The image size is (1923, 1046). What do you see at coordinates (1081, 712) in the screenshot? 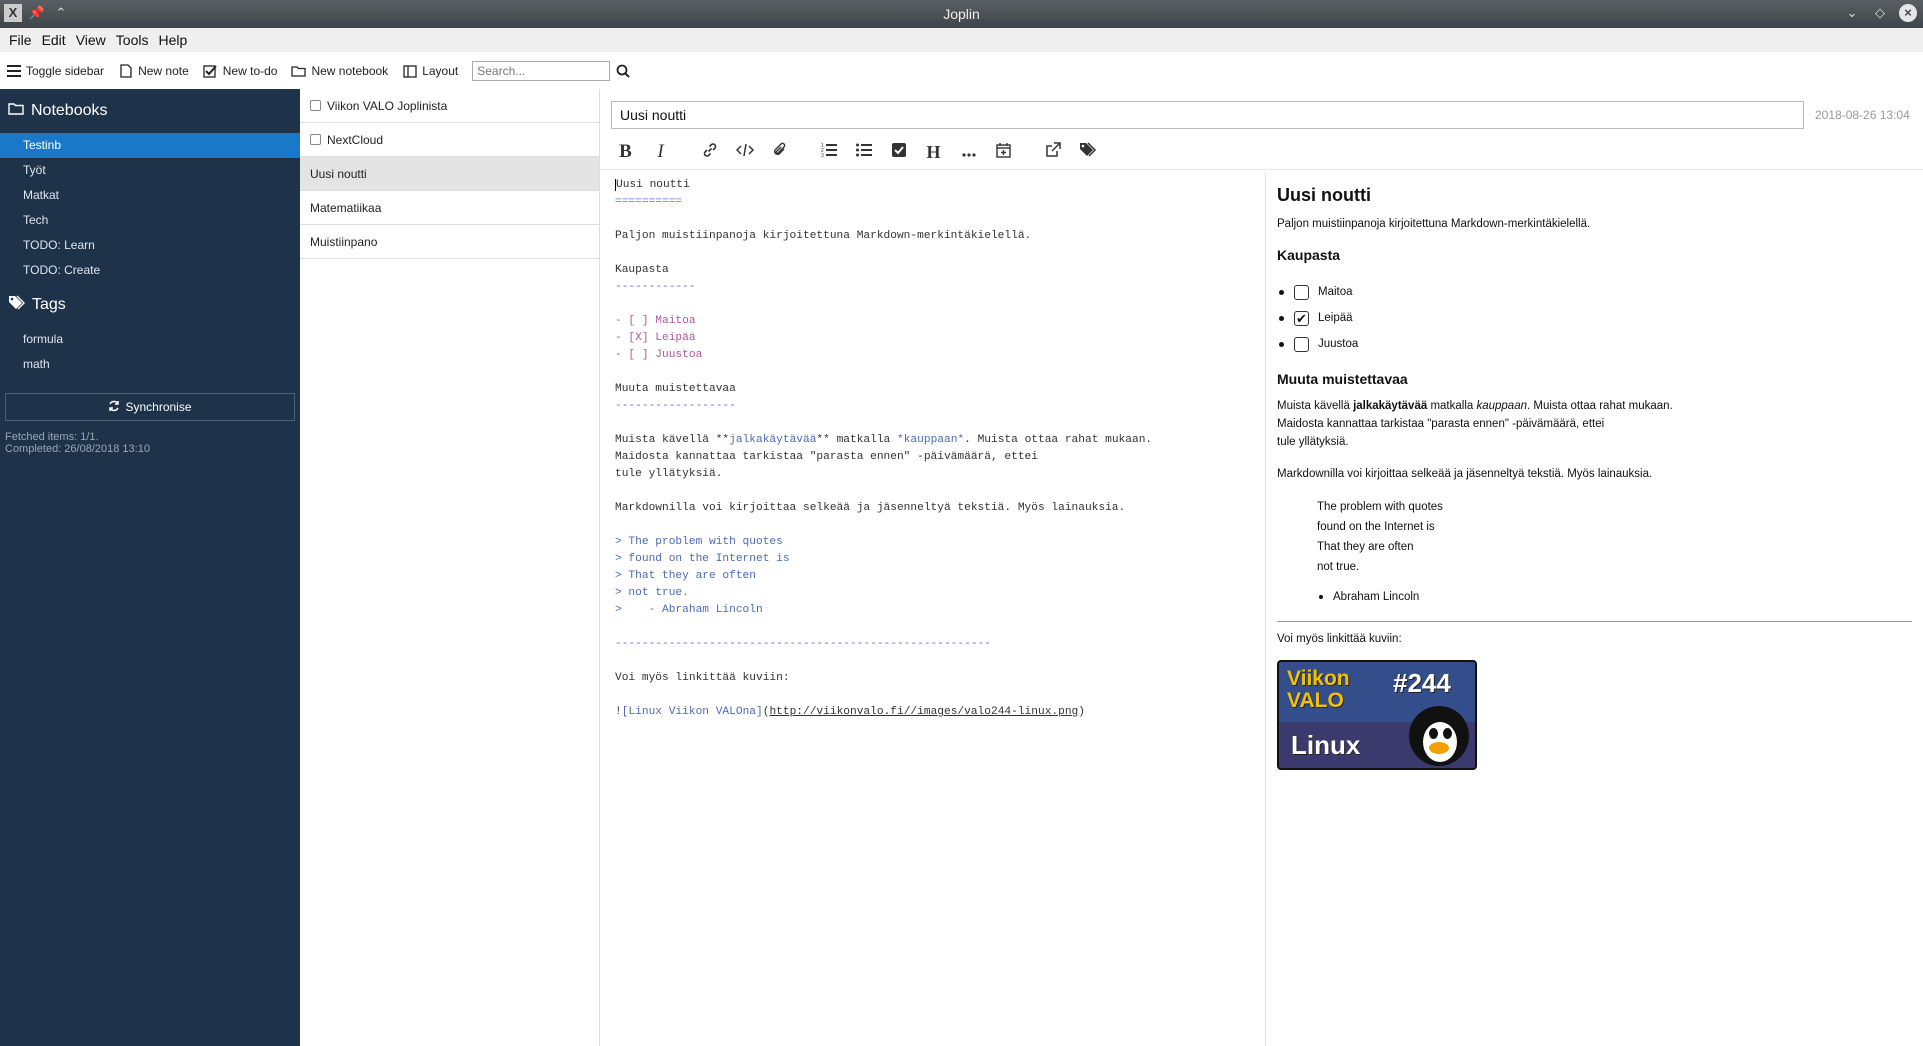
I see `md-text: )` at bounding box center [1081, 712].